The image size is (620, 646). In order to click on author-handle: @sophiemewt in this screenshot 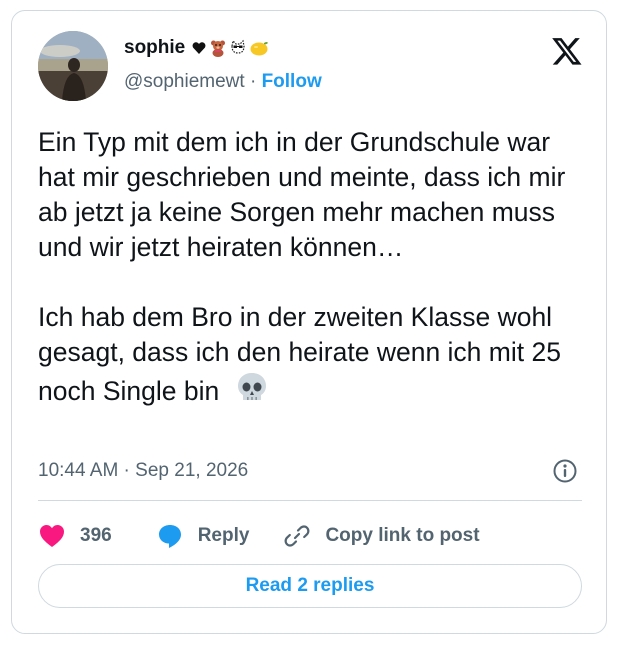, I will do `click(184, 81)`.